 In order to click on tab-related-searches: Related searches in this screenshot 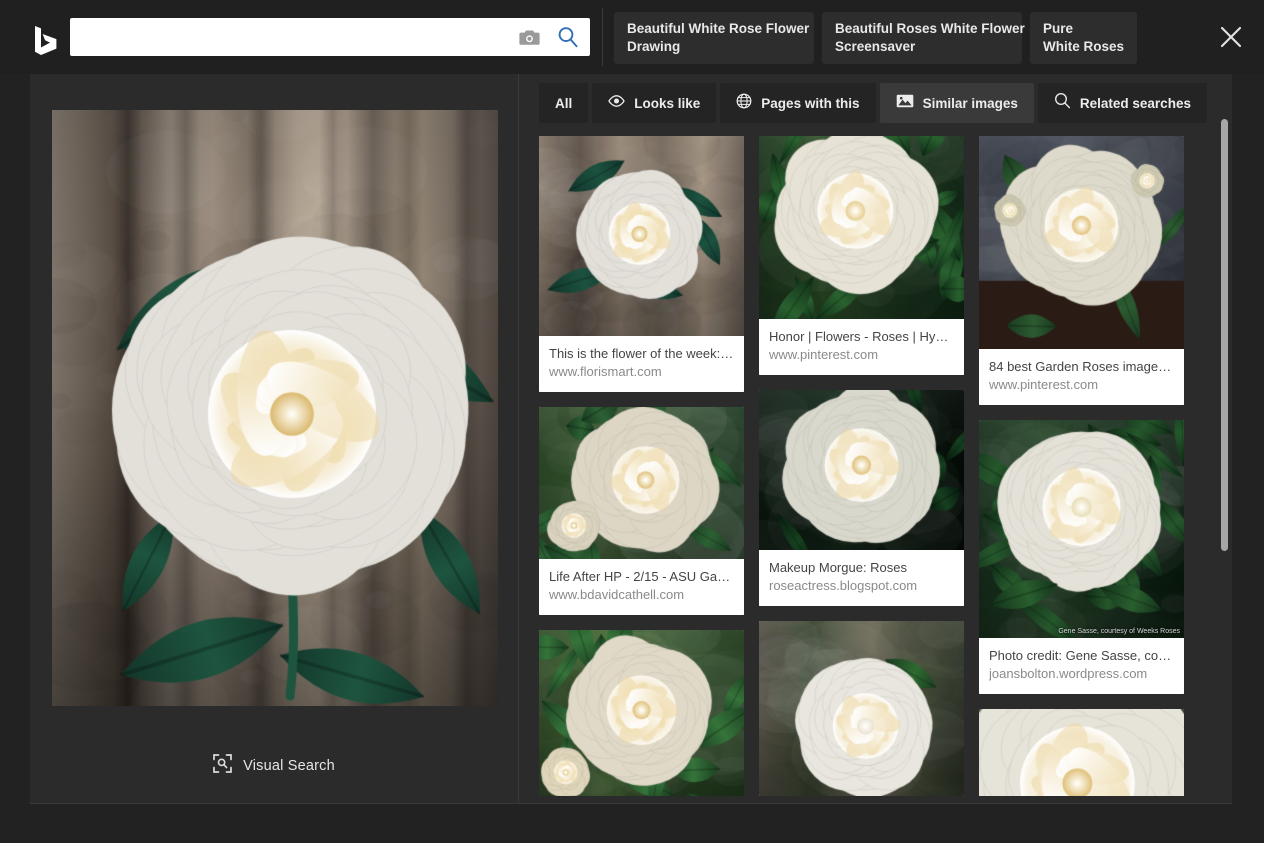, I will do `click(1122, 103)`.